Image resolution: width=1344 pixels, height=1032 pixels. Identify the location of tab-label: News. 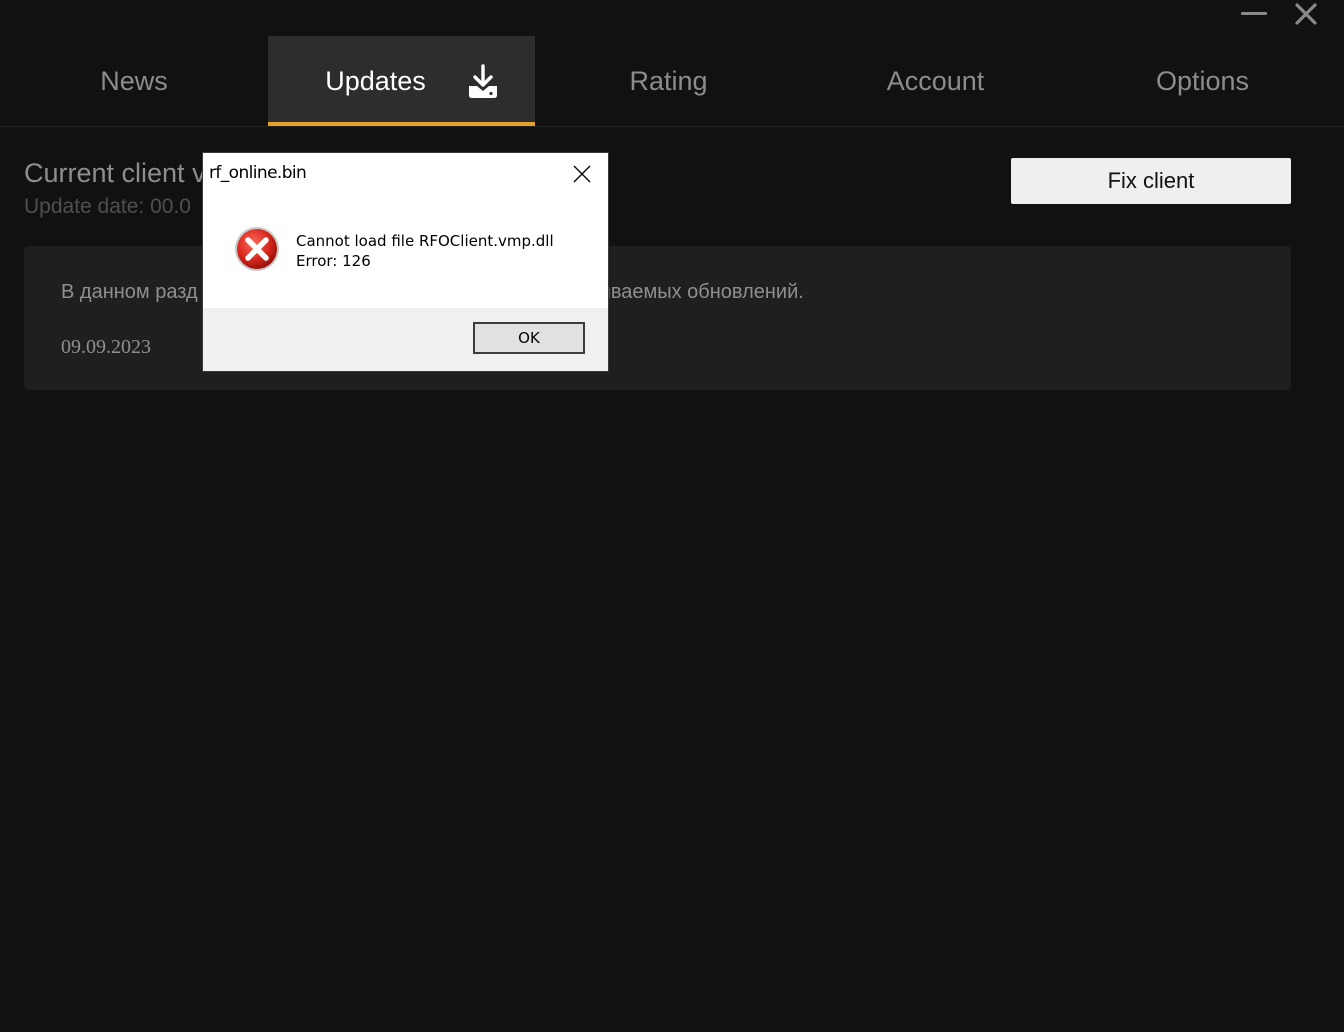
(134, 80).